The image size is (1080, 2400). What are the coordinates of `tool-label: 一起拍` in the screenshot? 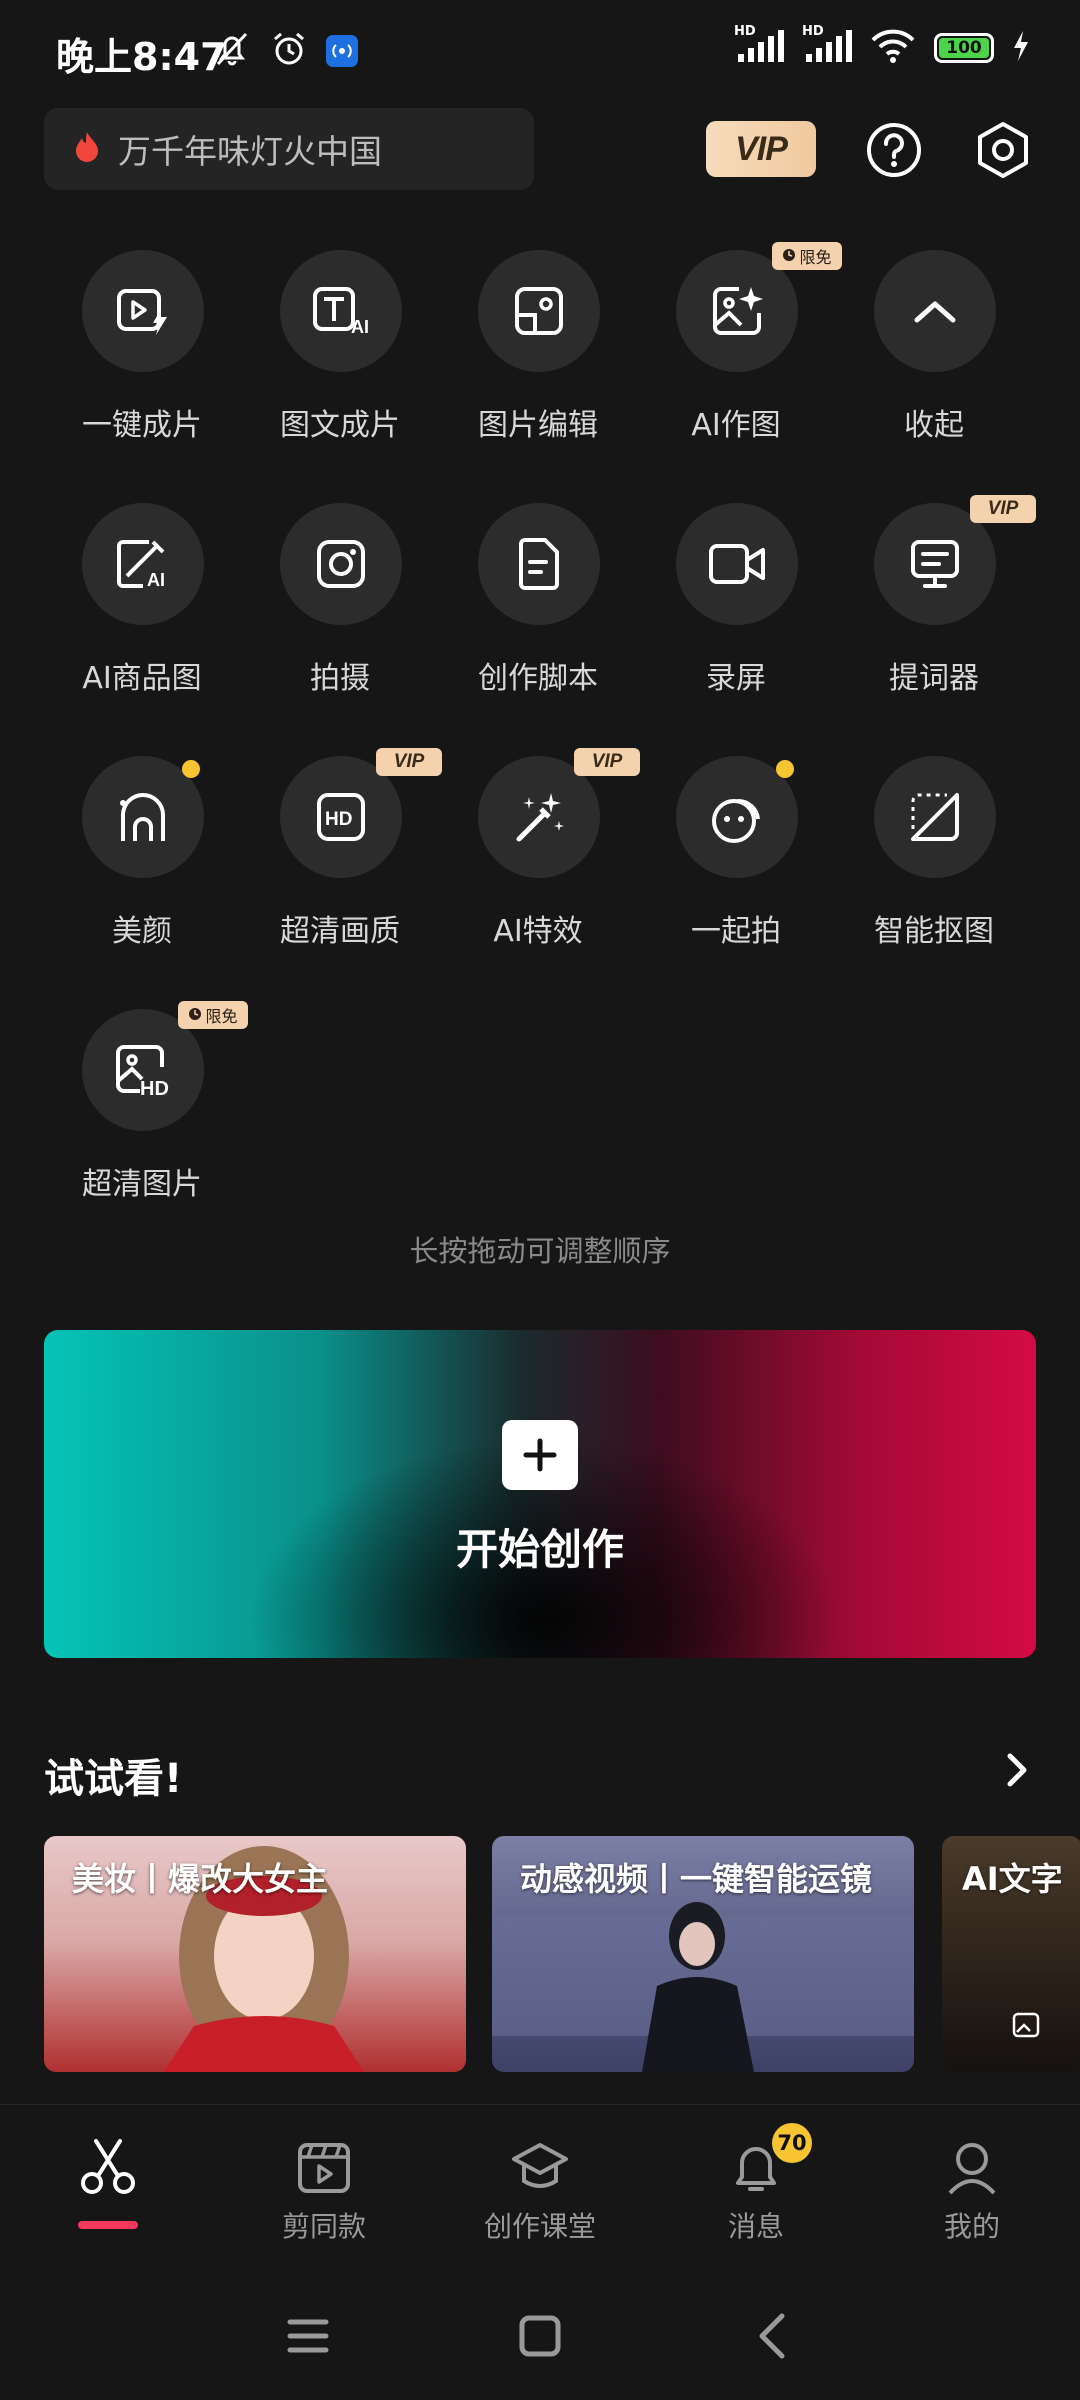 It's located at (736, 931).